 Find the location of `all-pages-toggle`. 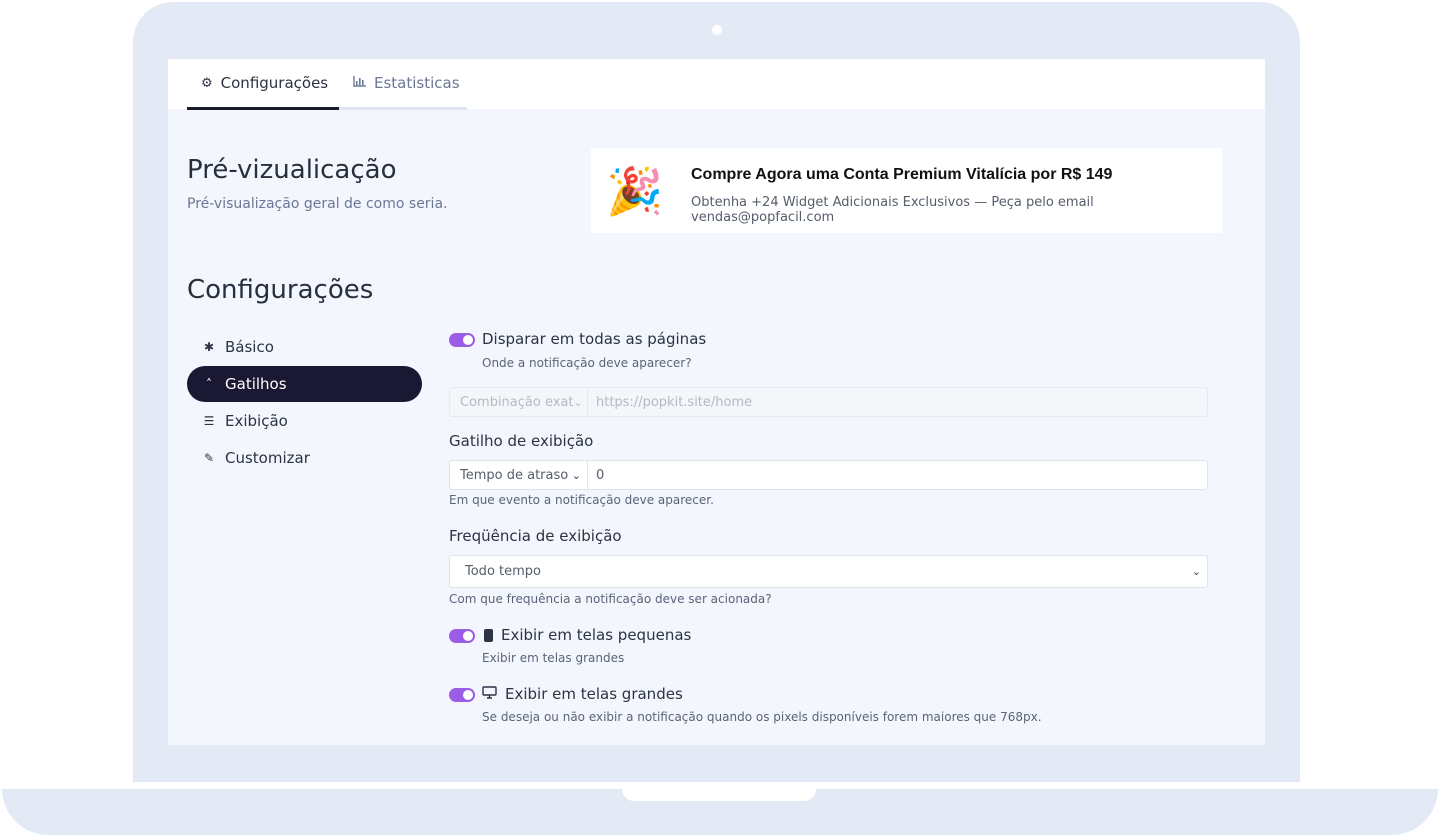

all-pages-toggle is located at coordinates (462, 340).